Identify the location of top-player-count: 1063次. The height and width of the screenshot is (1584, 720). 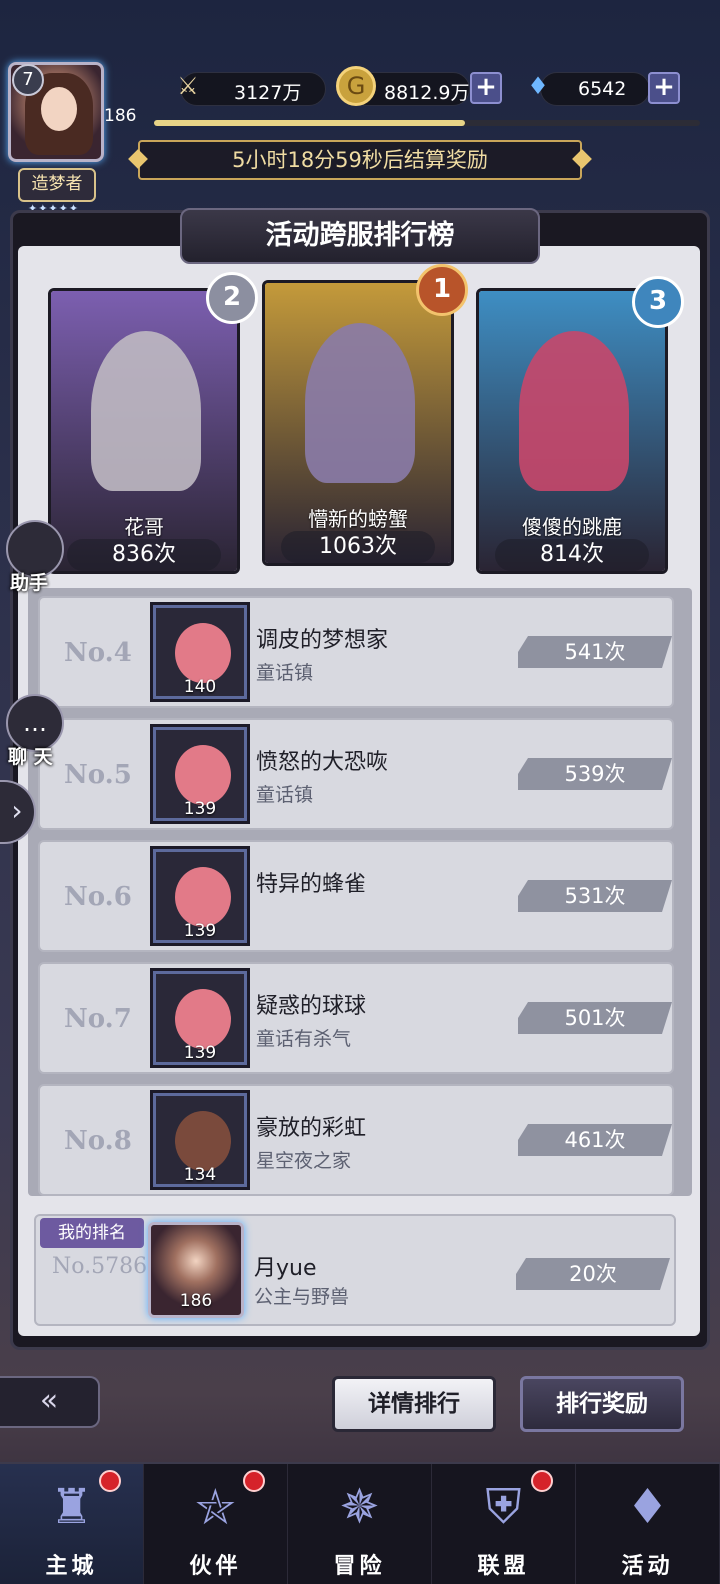
(358, 547).